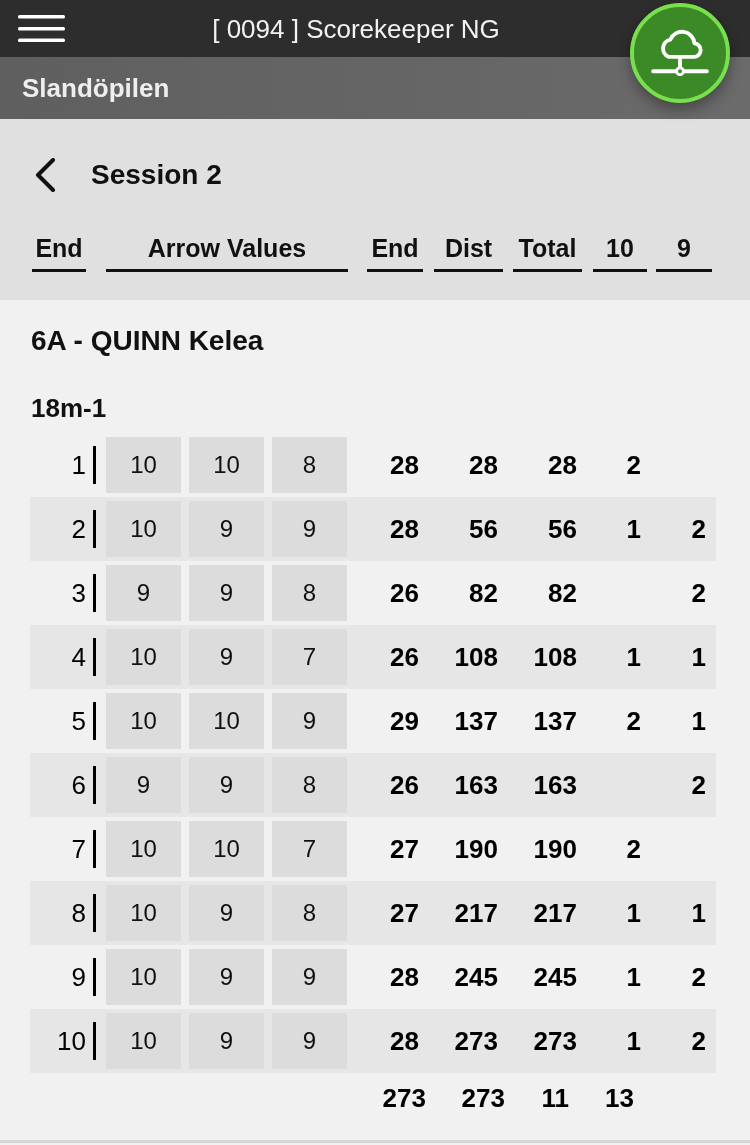  What do you see at coordinates (684, 250) in the screenshot?
I see `column-header: 9` at bounding box center [684, 250].